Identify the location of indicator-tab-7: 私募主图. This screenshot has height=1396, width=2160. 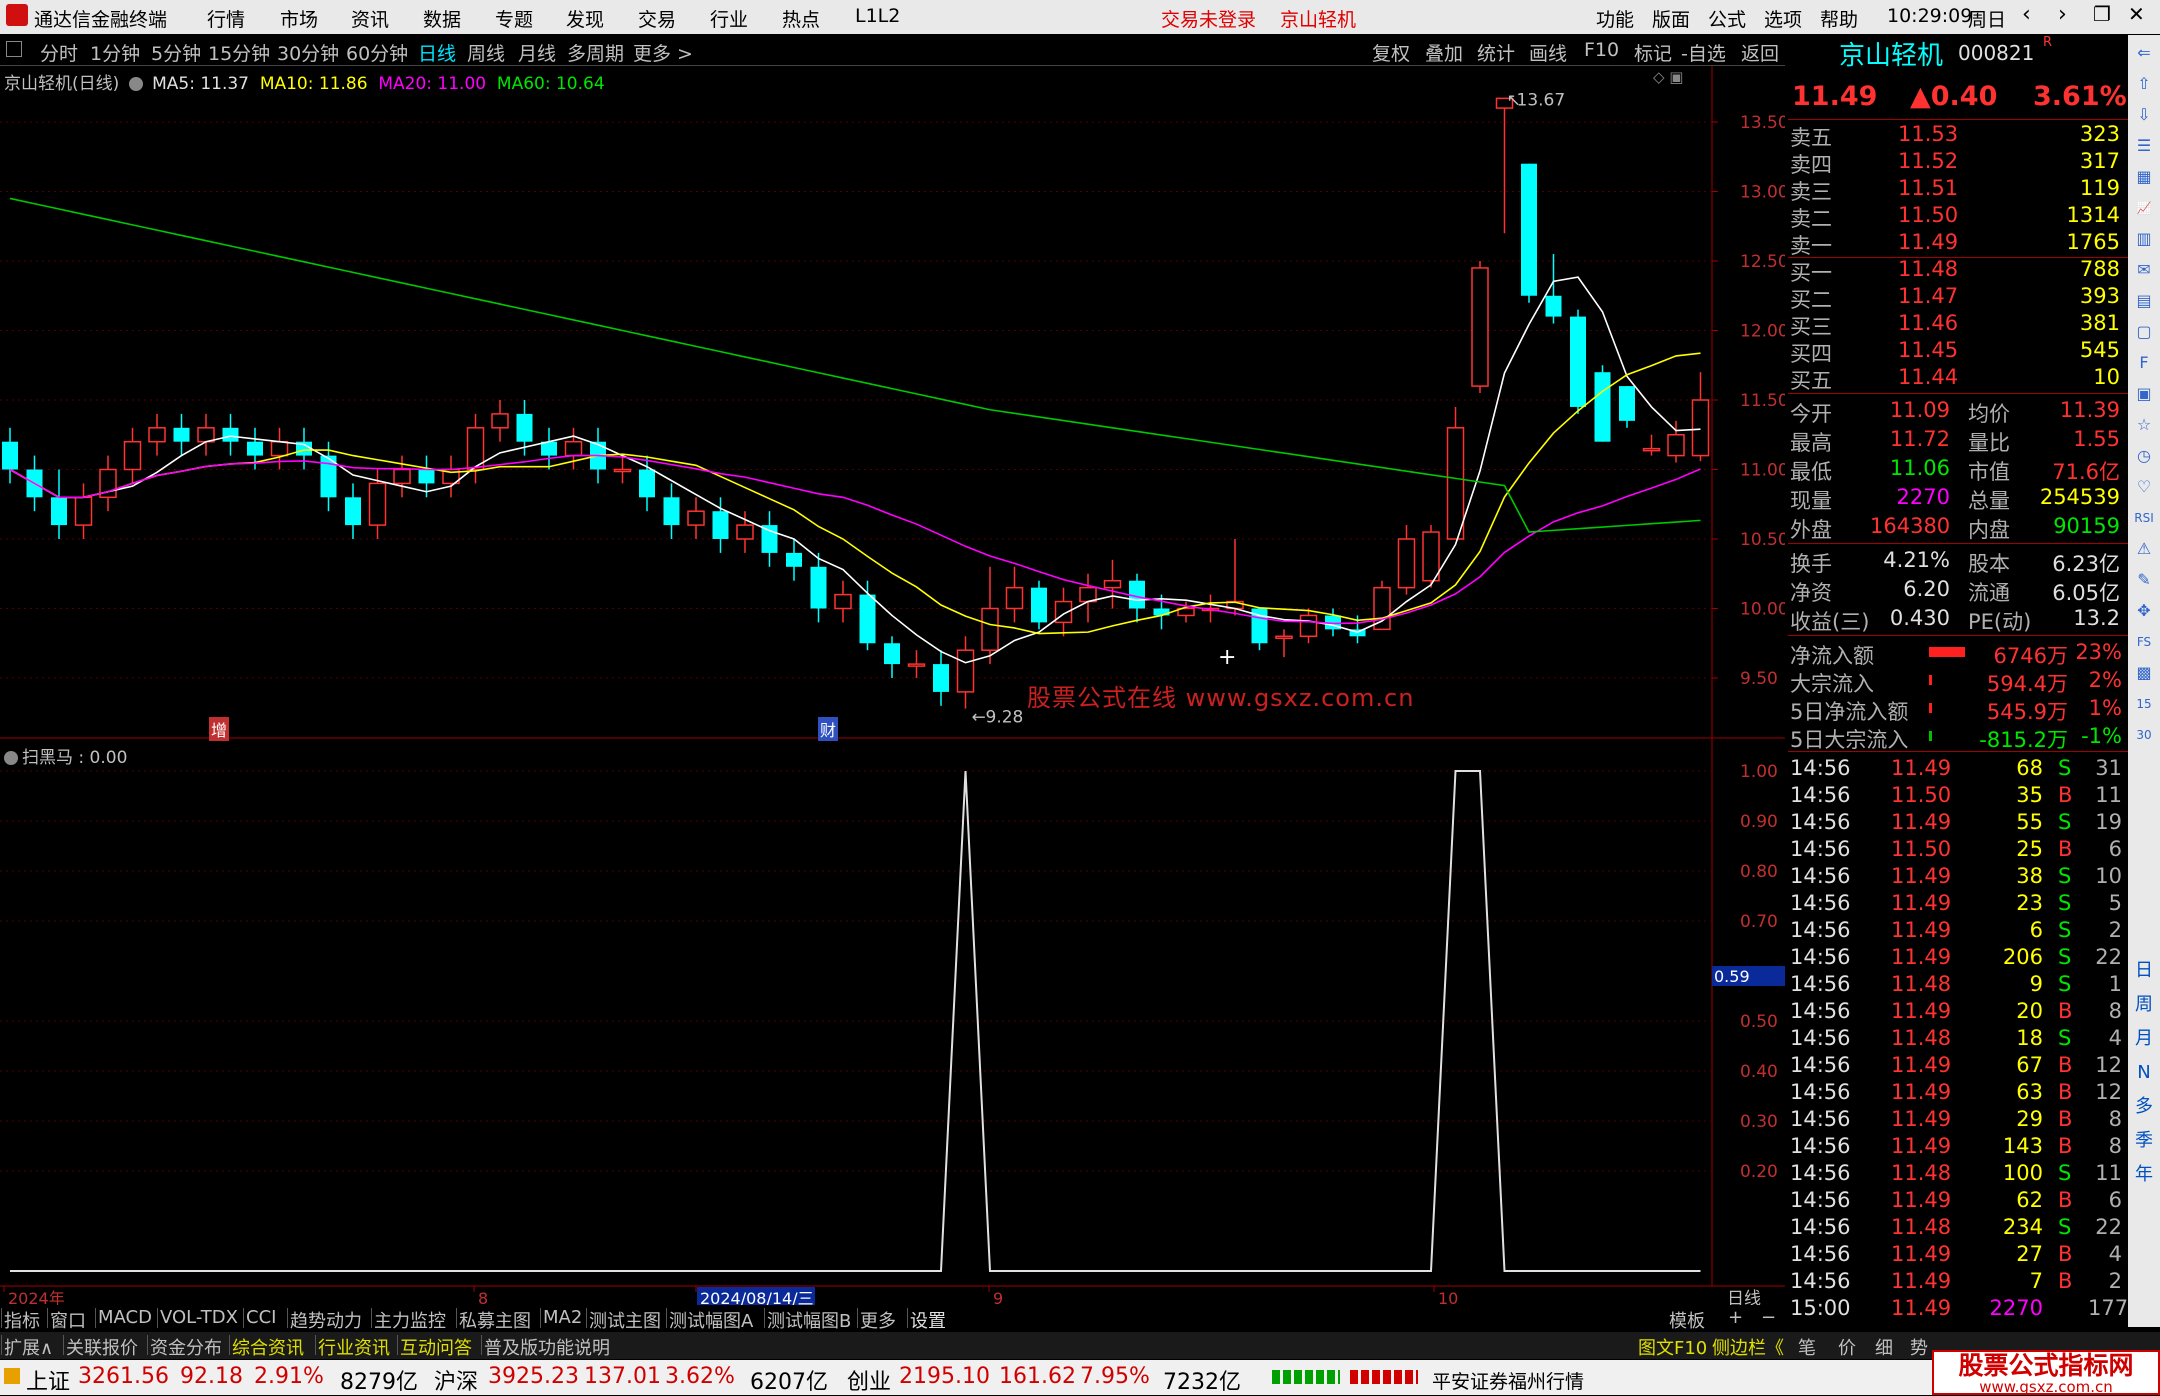
(495, 1320).